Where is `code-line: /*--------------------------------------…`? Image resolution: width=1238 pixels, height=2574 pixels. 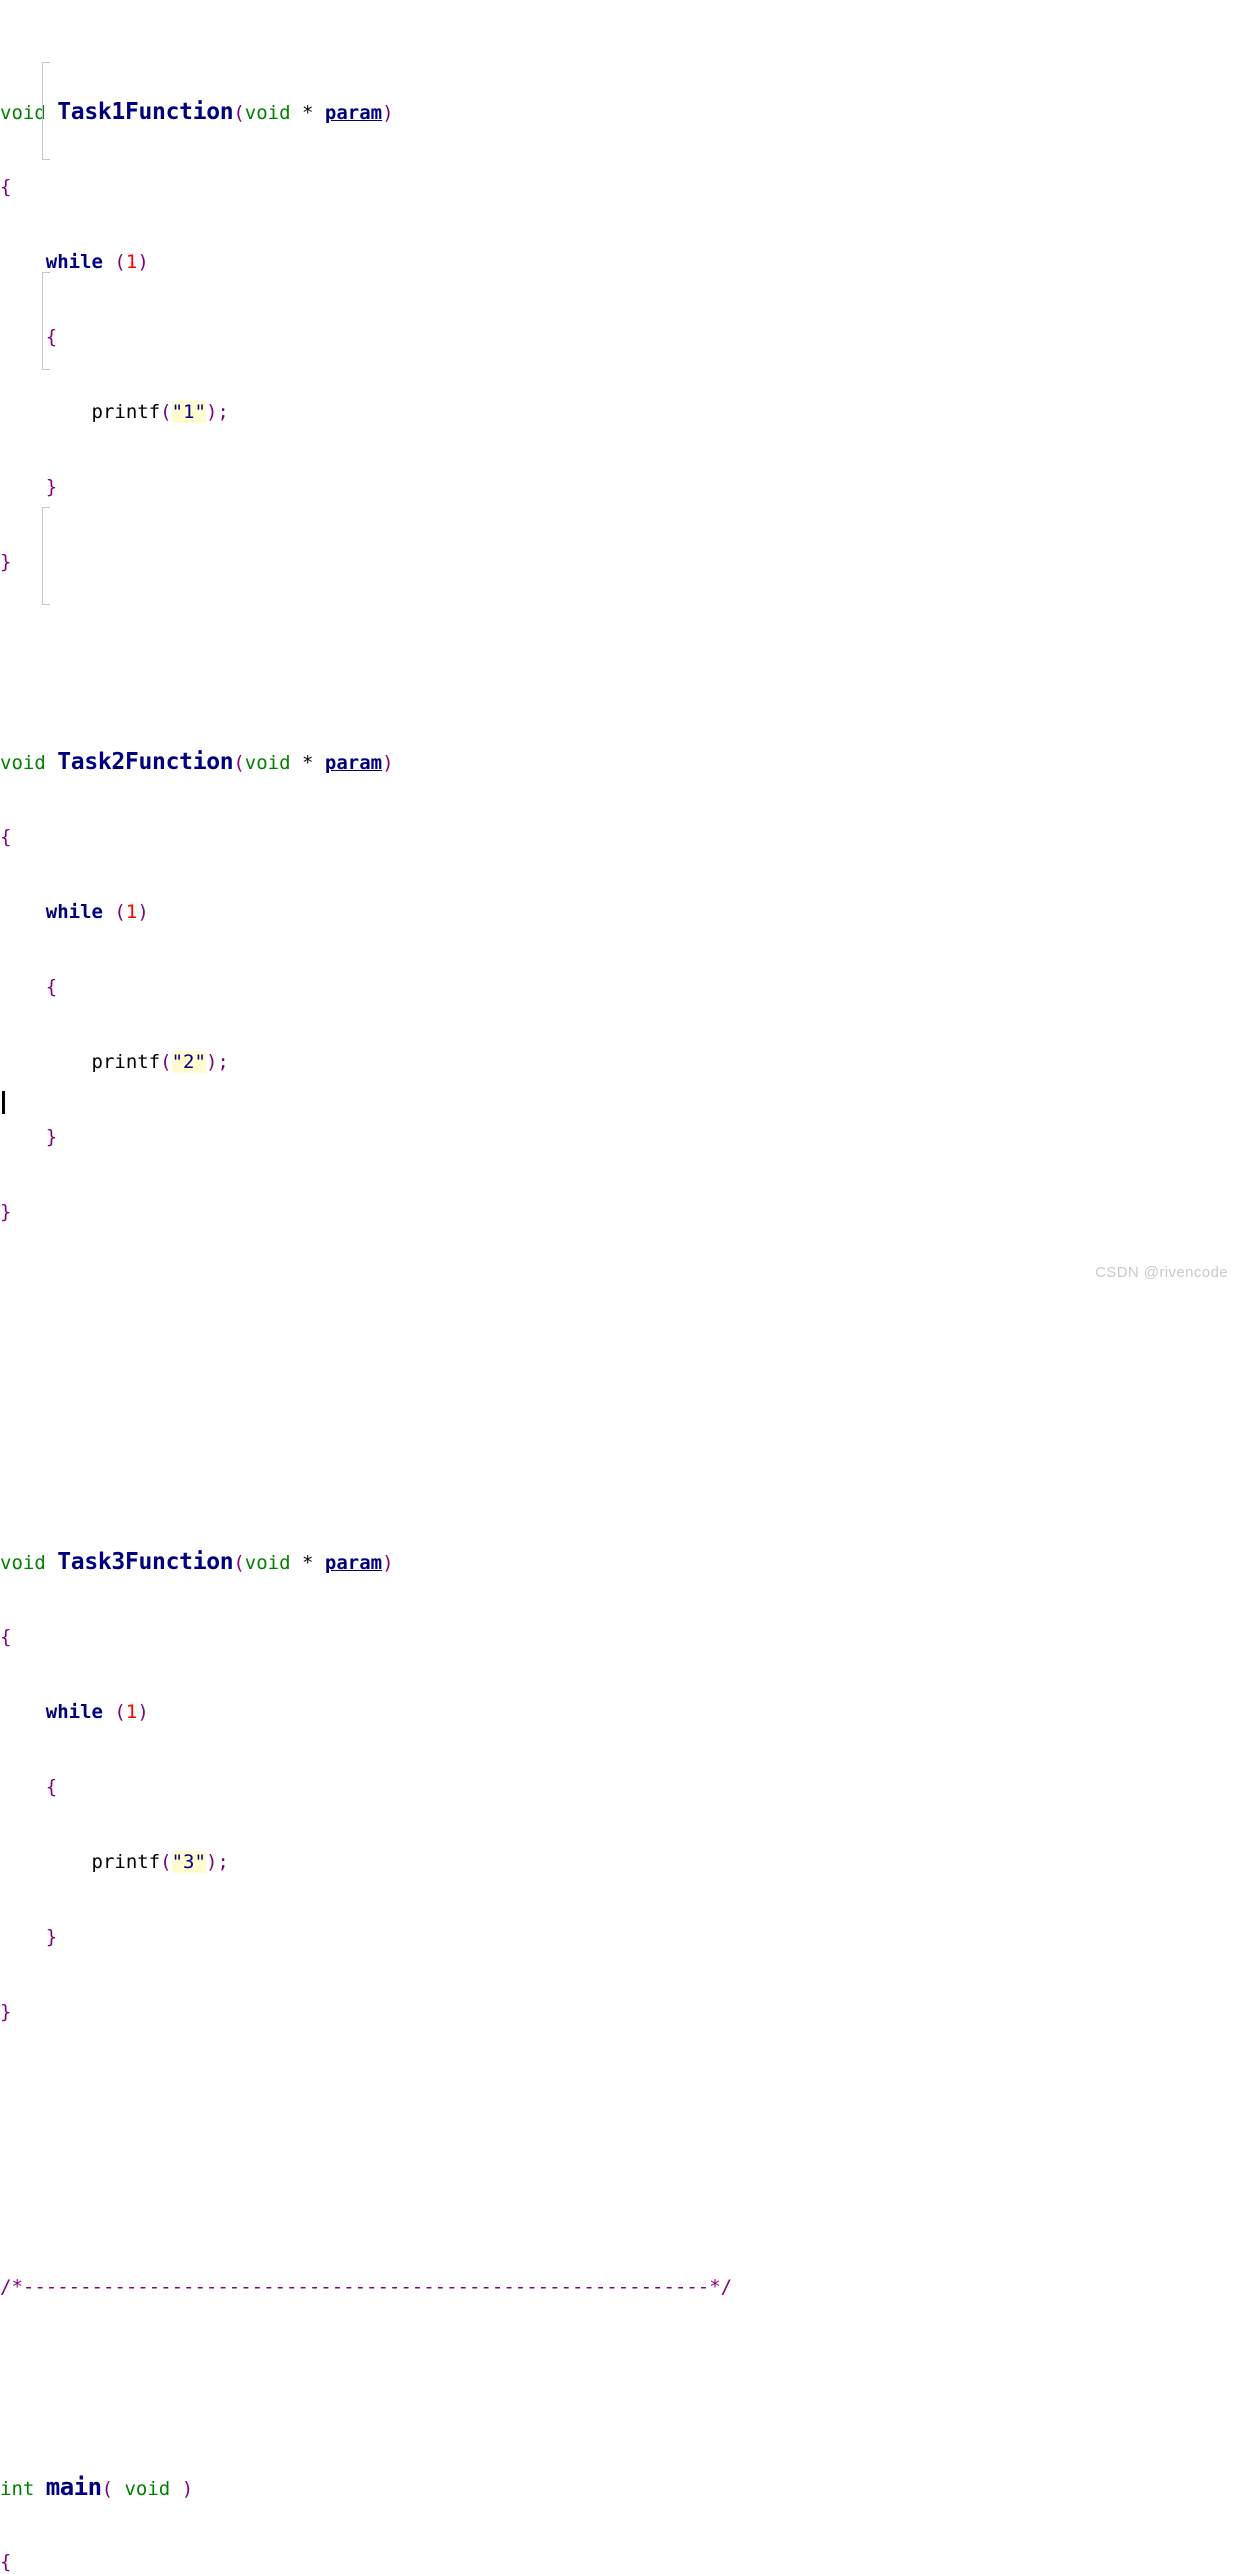
code-line: /*--------------------------------------… is located at coordinates (619, 2287).